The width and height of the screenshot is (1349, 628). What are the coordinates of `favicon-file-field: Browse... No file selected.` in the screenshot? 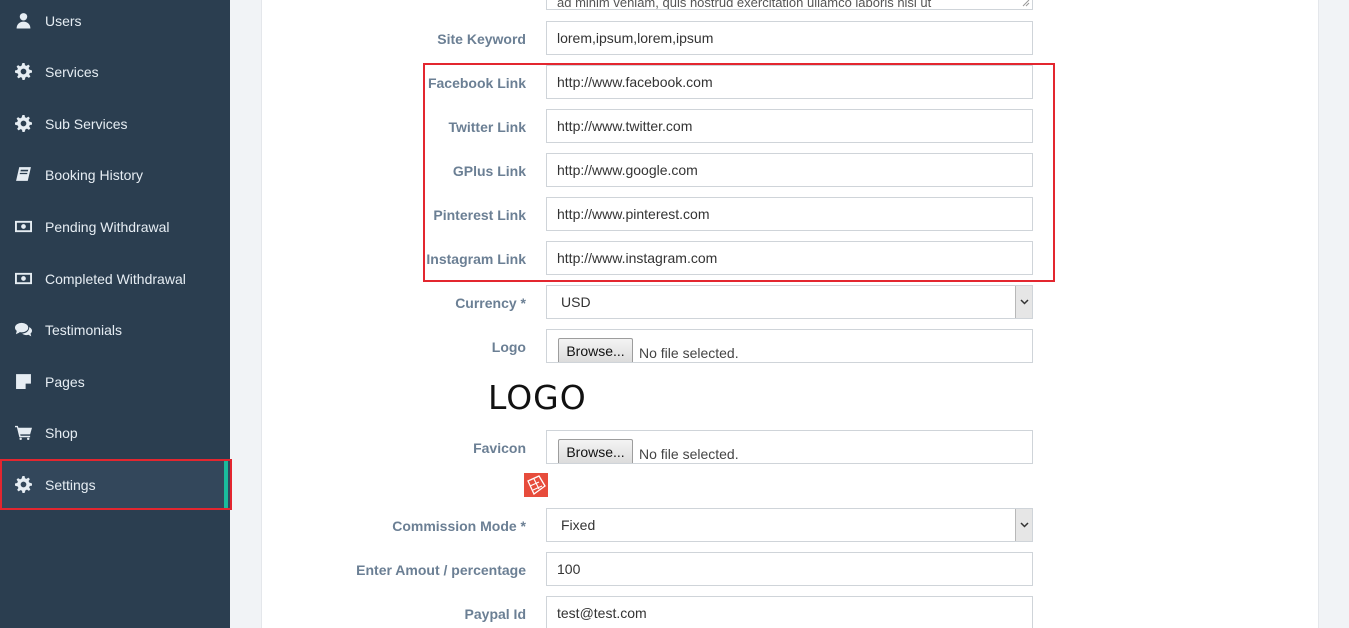 It's located at (789, 447).